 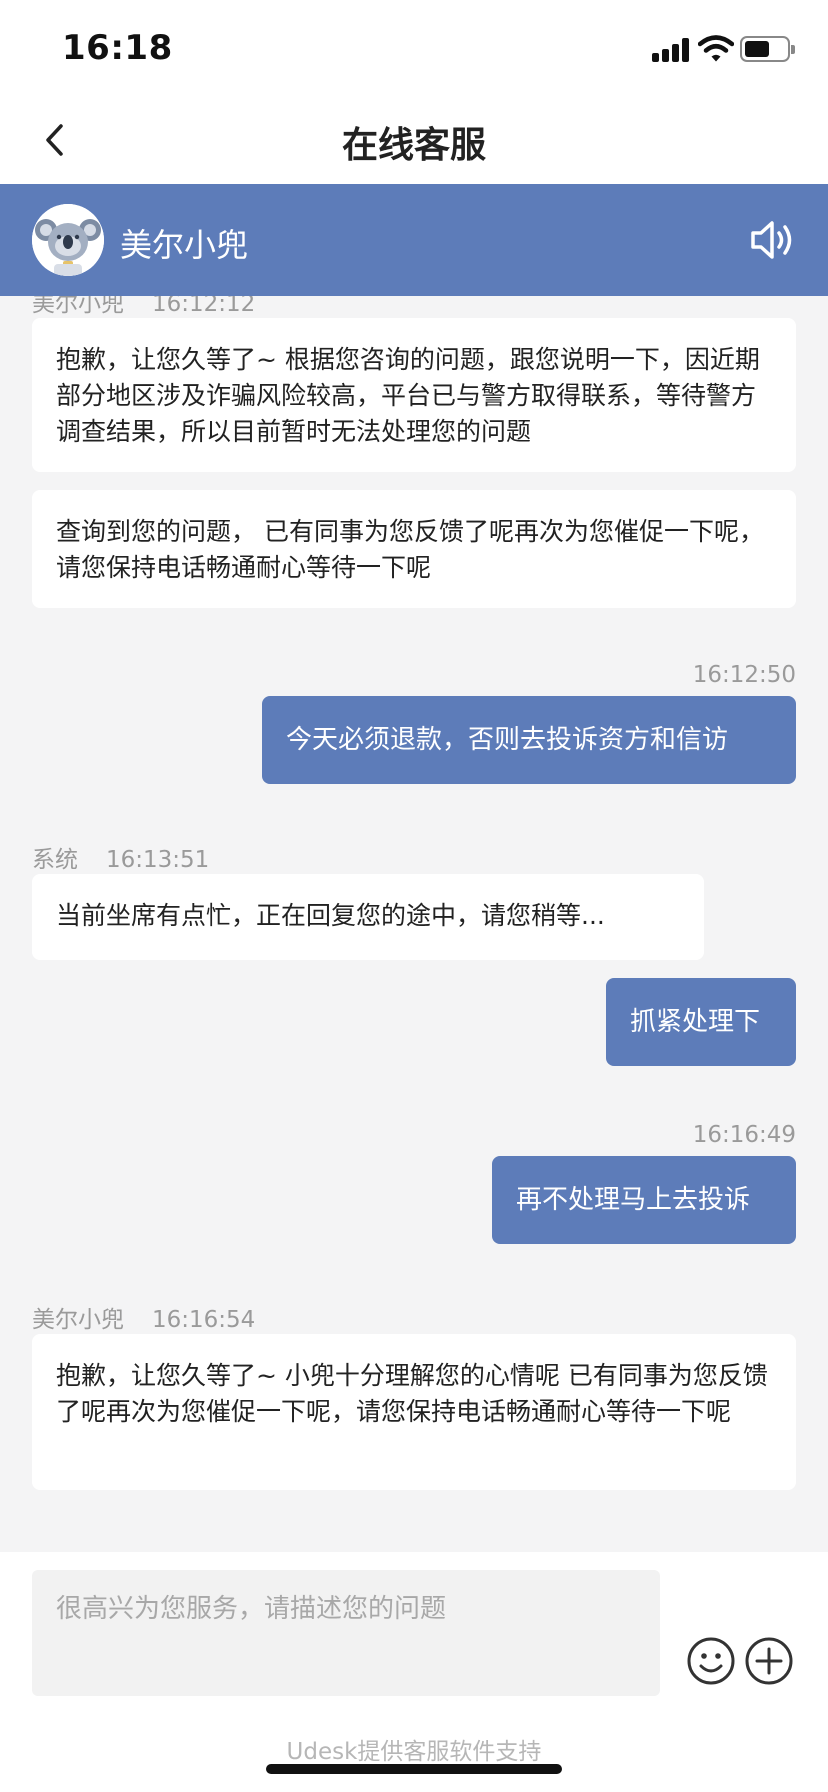 I want to click on speaker-icon, so click(x=771, y=240).